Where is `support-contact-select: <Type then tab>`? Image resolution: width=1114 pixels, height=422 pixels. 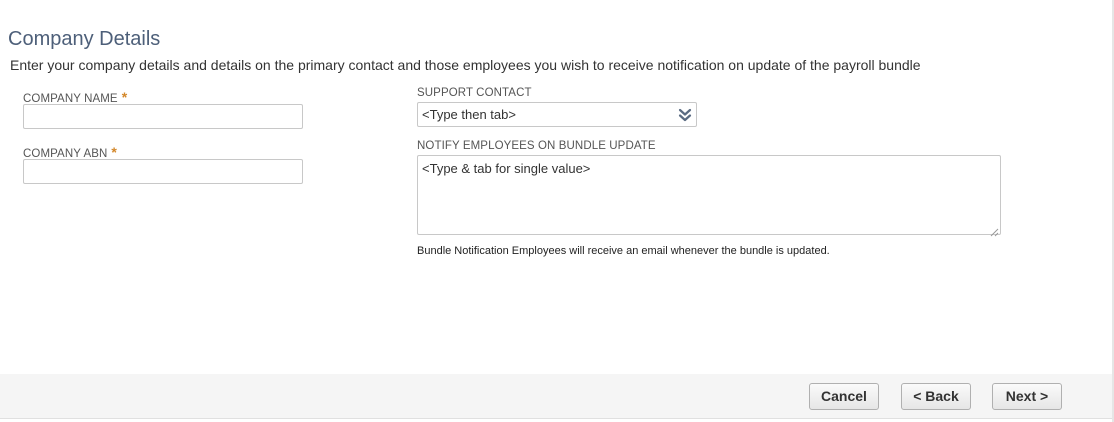 support-contact-select: <Type then tab> is located at coordinates (557, 114).